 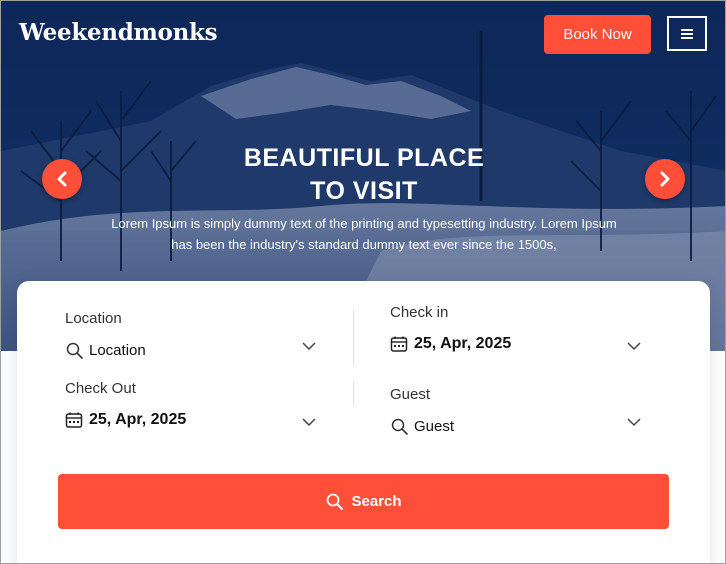 I want to click on search-button: Search, so click(x=363, y=501).